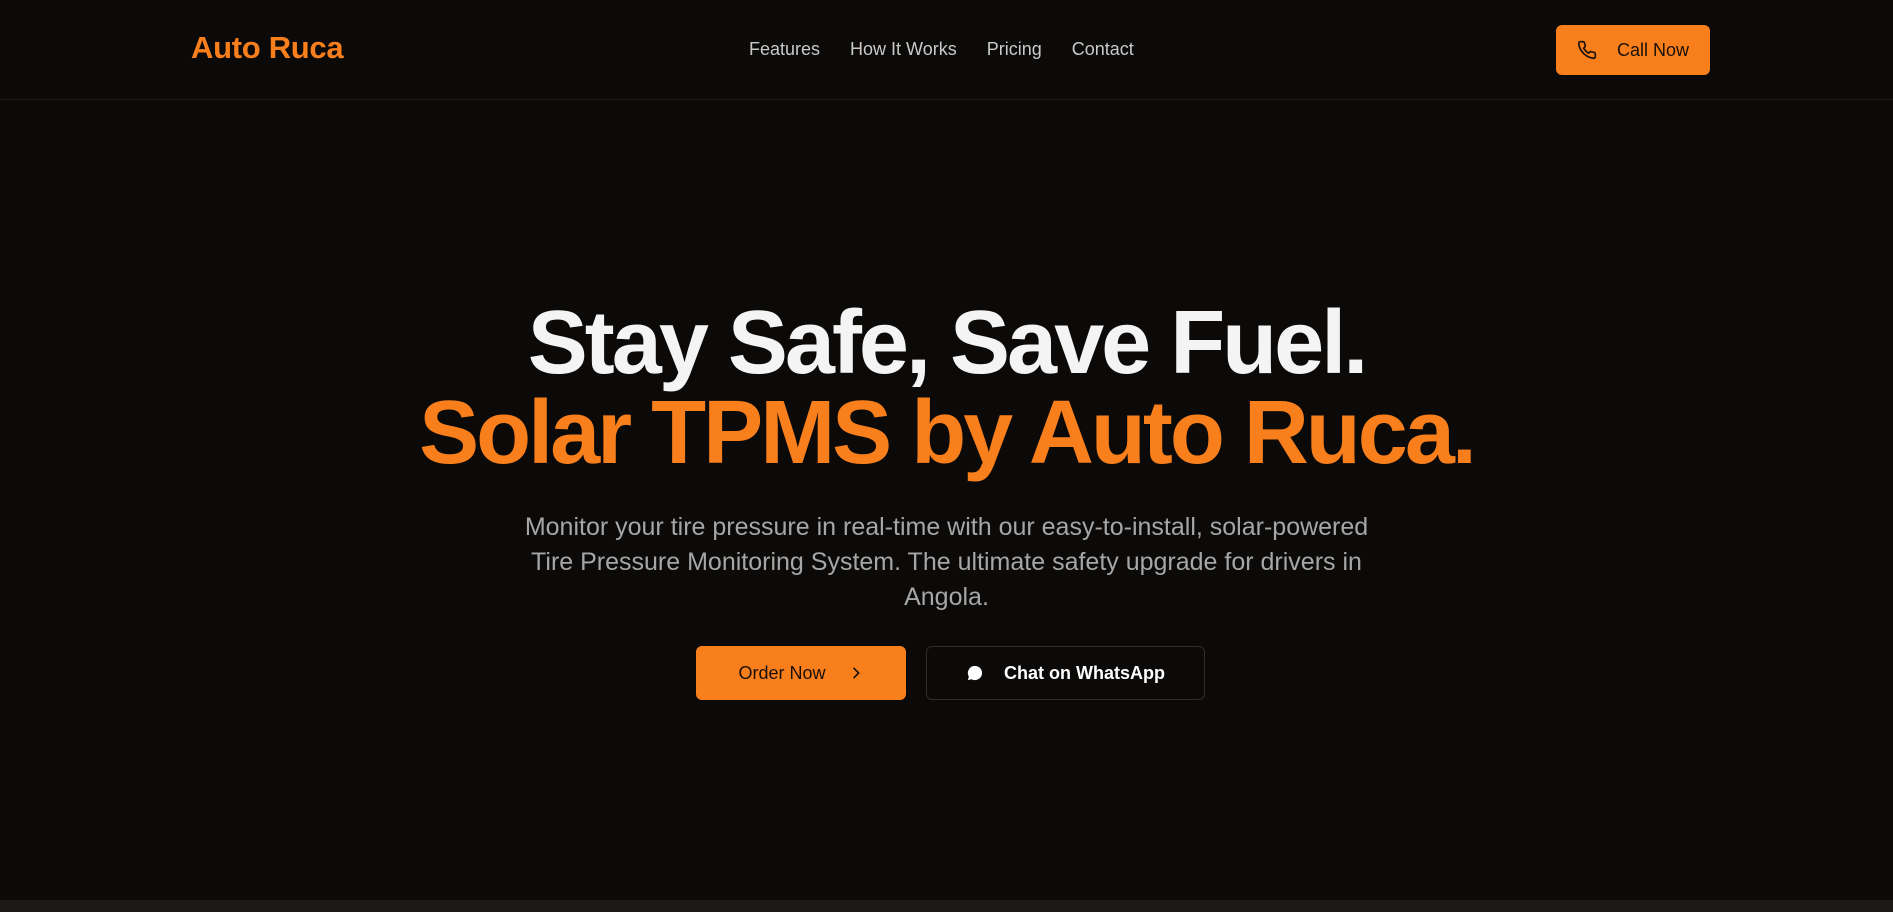 Image resolution: width=1893 pixels, height=912 pixels. I want to click on order-now-label: Order Now, so click(782, 672).